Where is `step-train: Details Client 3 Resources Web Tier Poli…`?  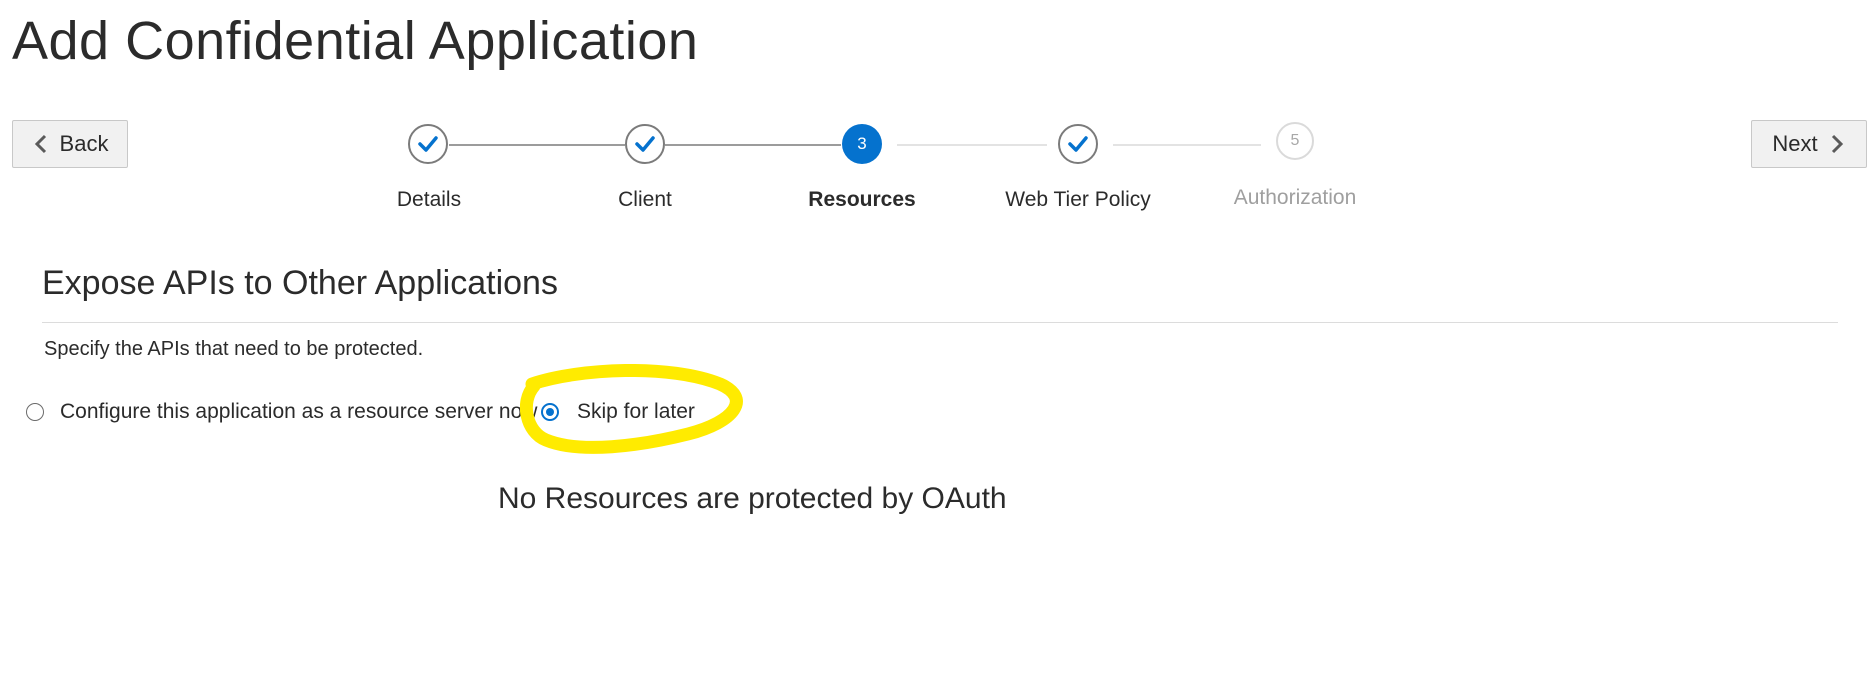
step-train: Details Client 3 Resources Web Tier Poli… is located at coordinates (938, 170).